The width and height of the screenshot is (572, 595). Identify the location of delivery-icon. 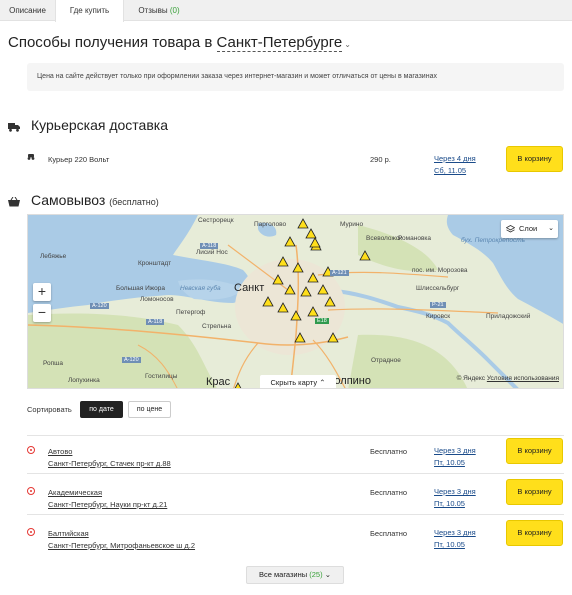
(31, 157).